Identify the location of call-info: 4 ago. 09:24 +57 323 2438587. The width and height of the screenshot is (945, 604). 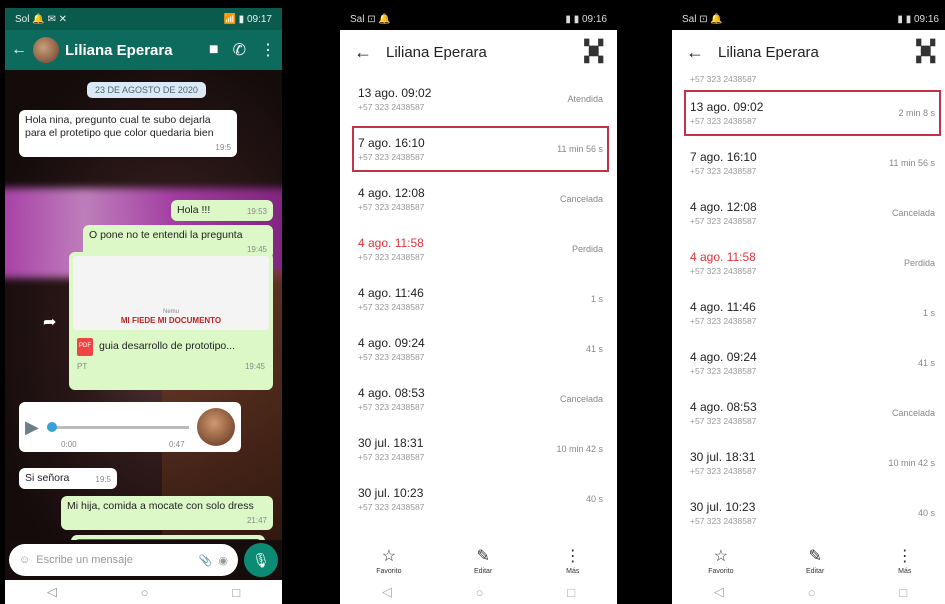
(723, 363).